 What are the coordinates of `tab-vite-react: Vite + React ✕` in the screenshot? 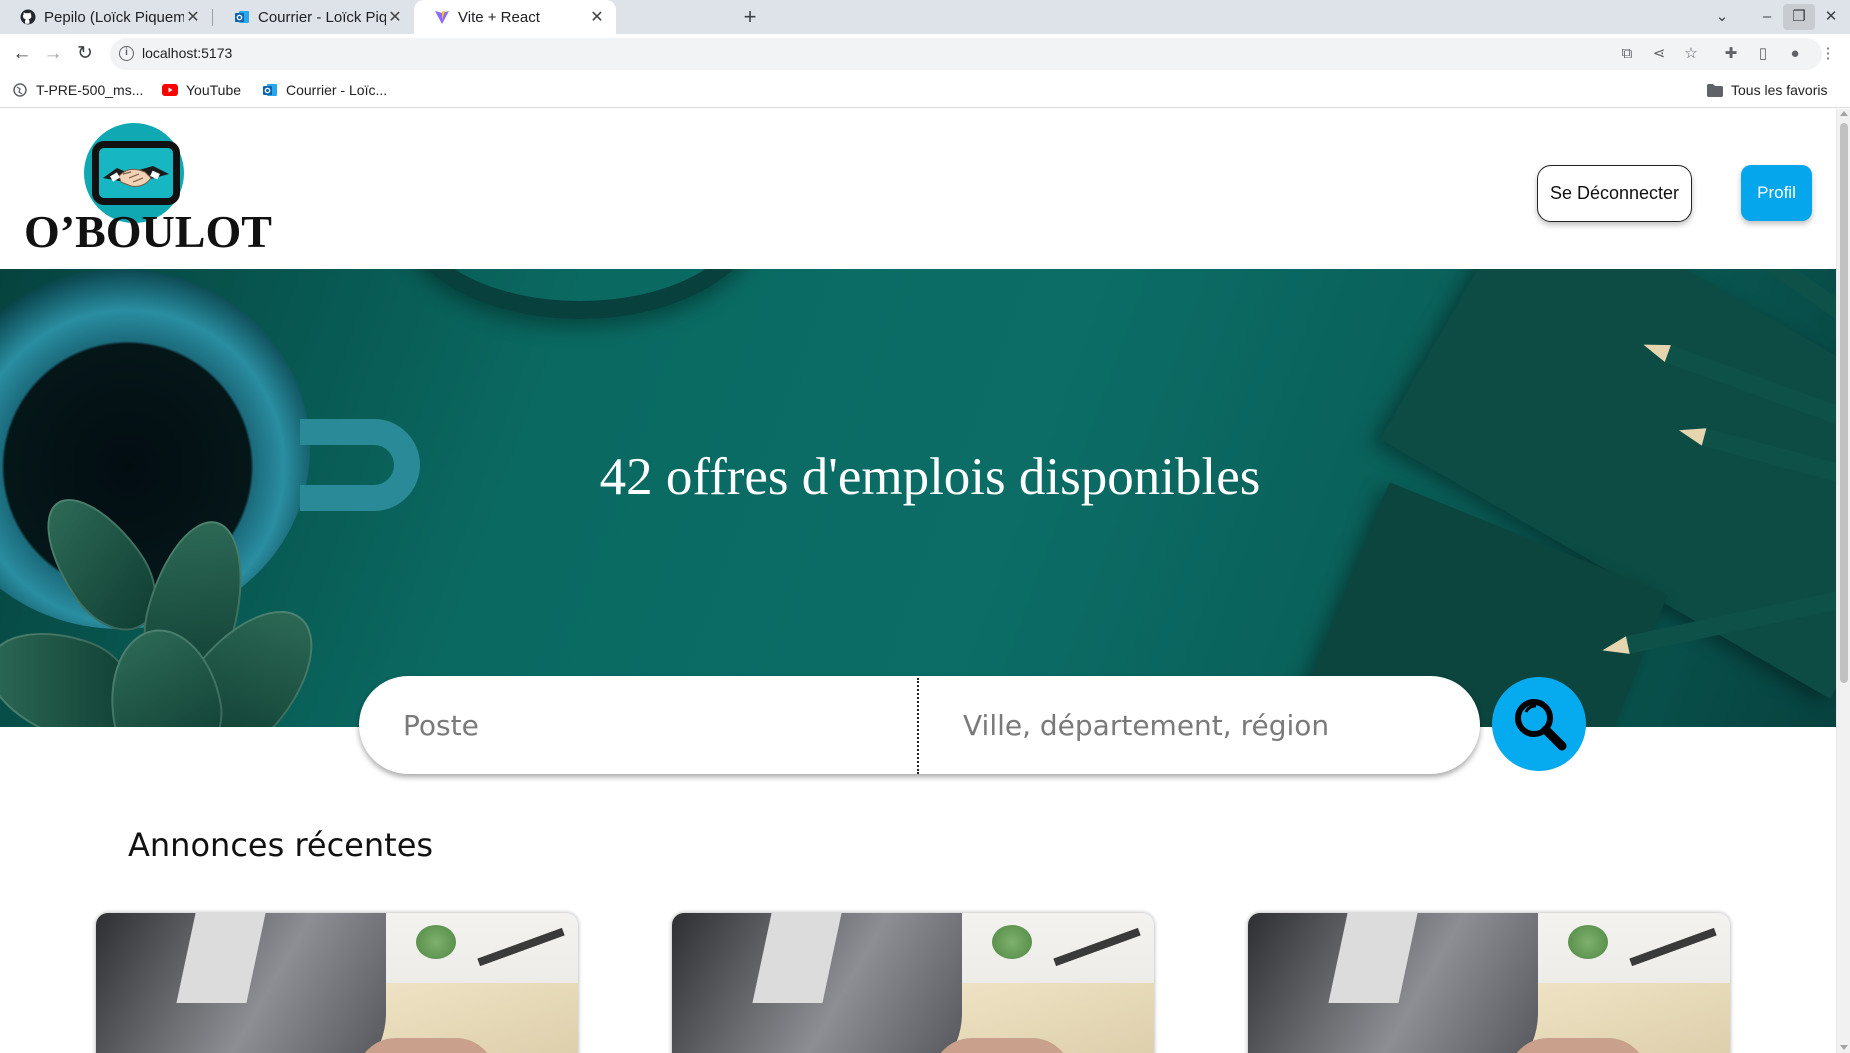 It's located at (515, 17).